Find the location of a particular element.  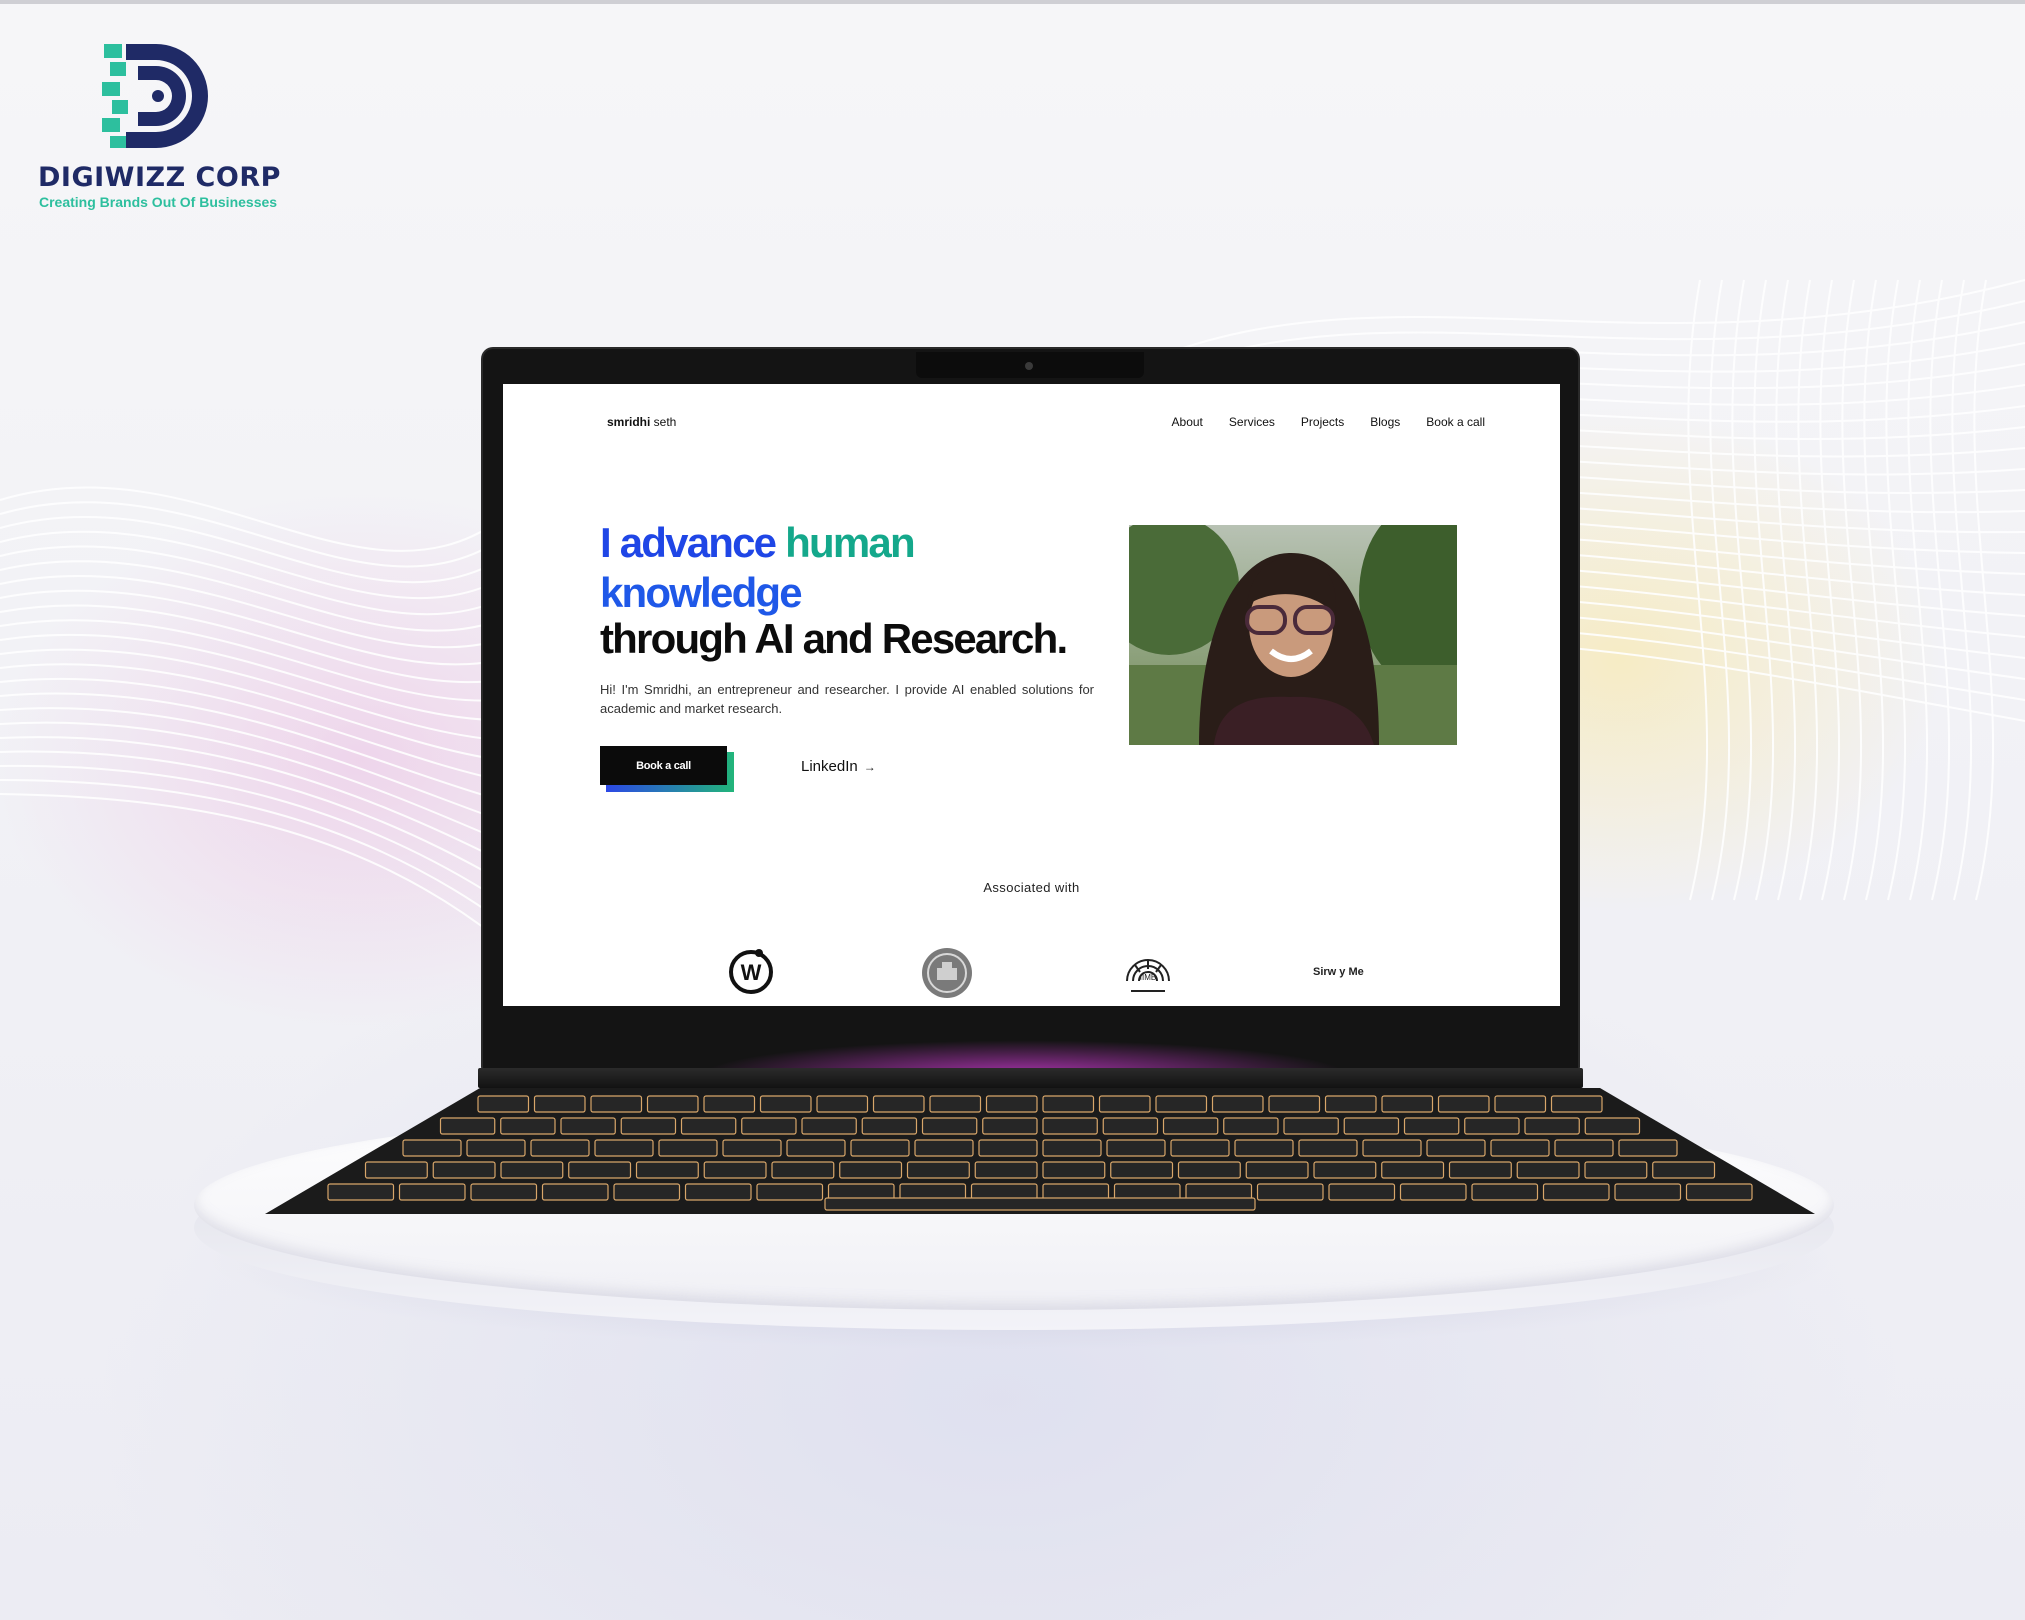

book-call-button-wrap: Book a call is located at coordinates (667, 769).